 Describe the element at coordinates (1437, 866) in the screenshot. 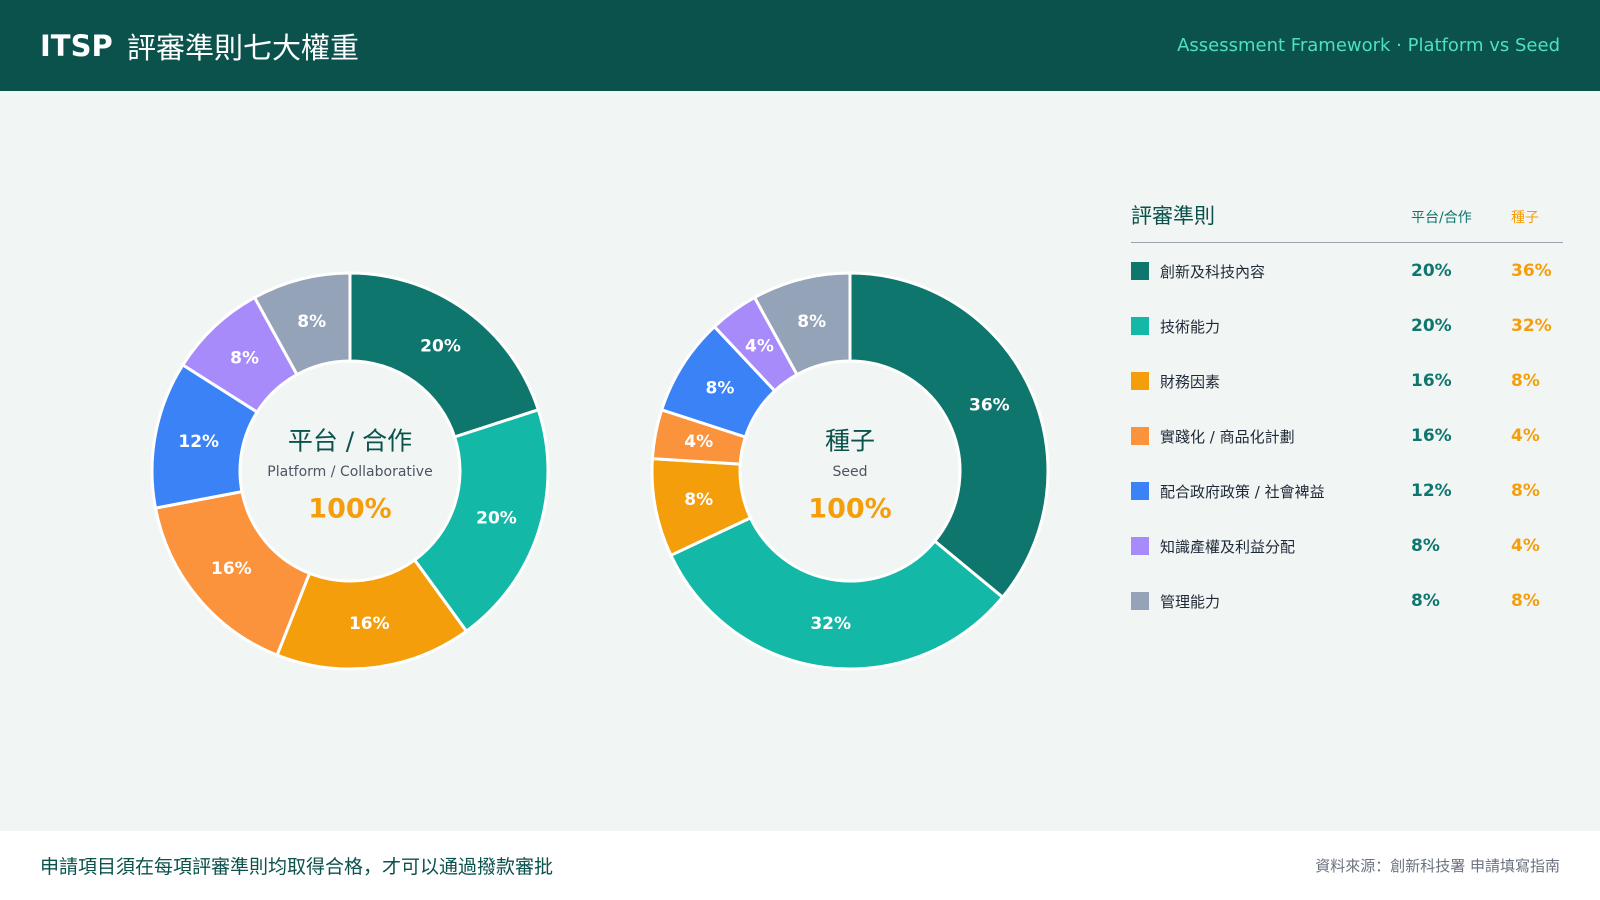

I see `footer-source: 資料來源：創新科技署 申請填寫指南` at that location.